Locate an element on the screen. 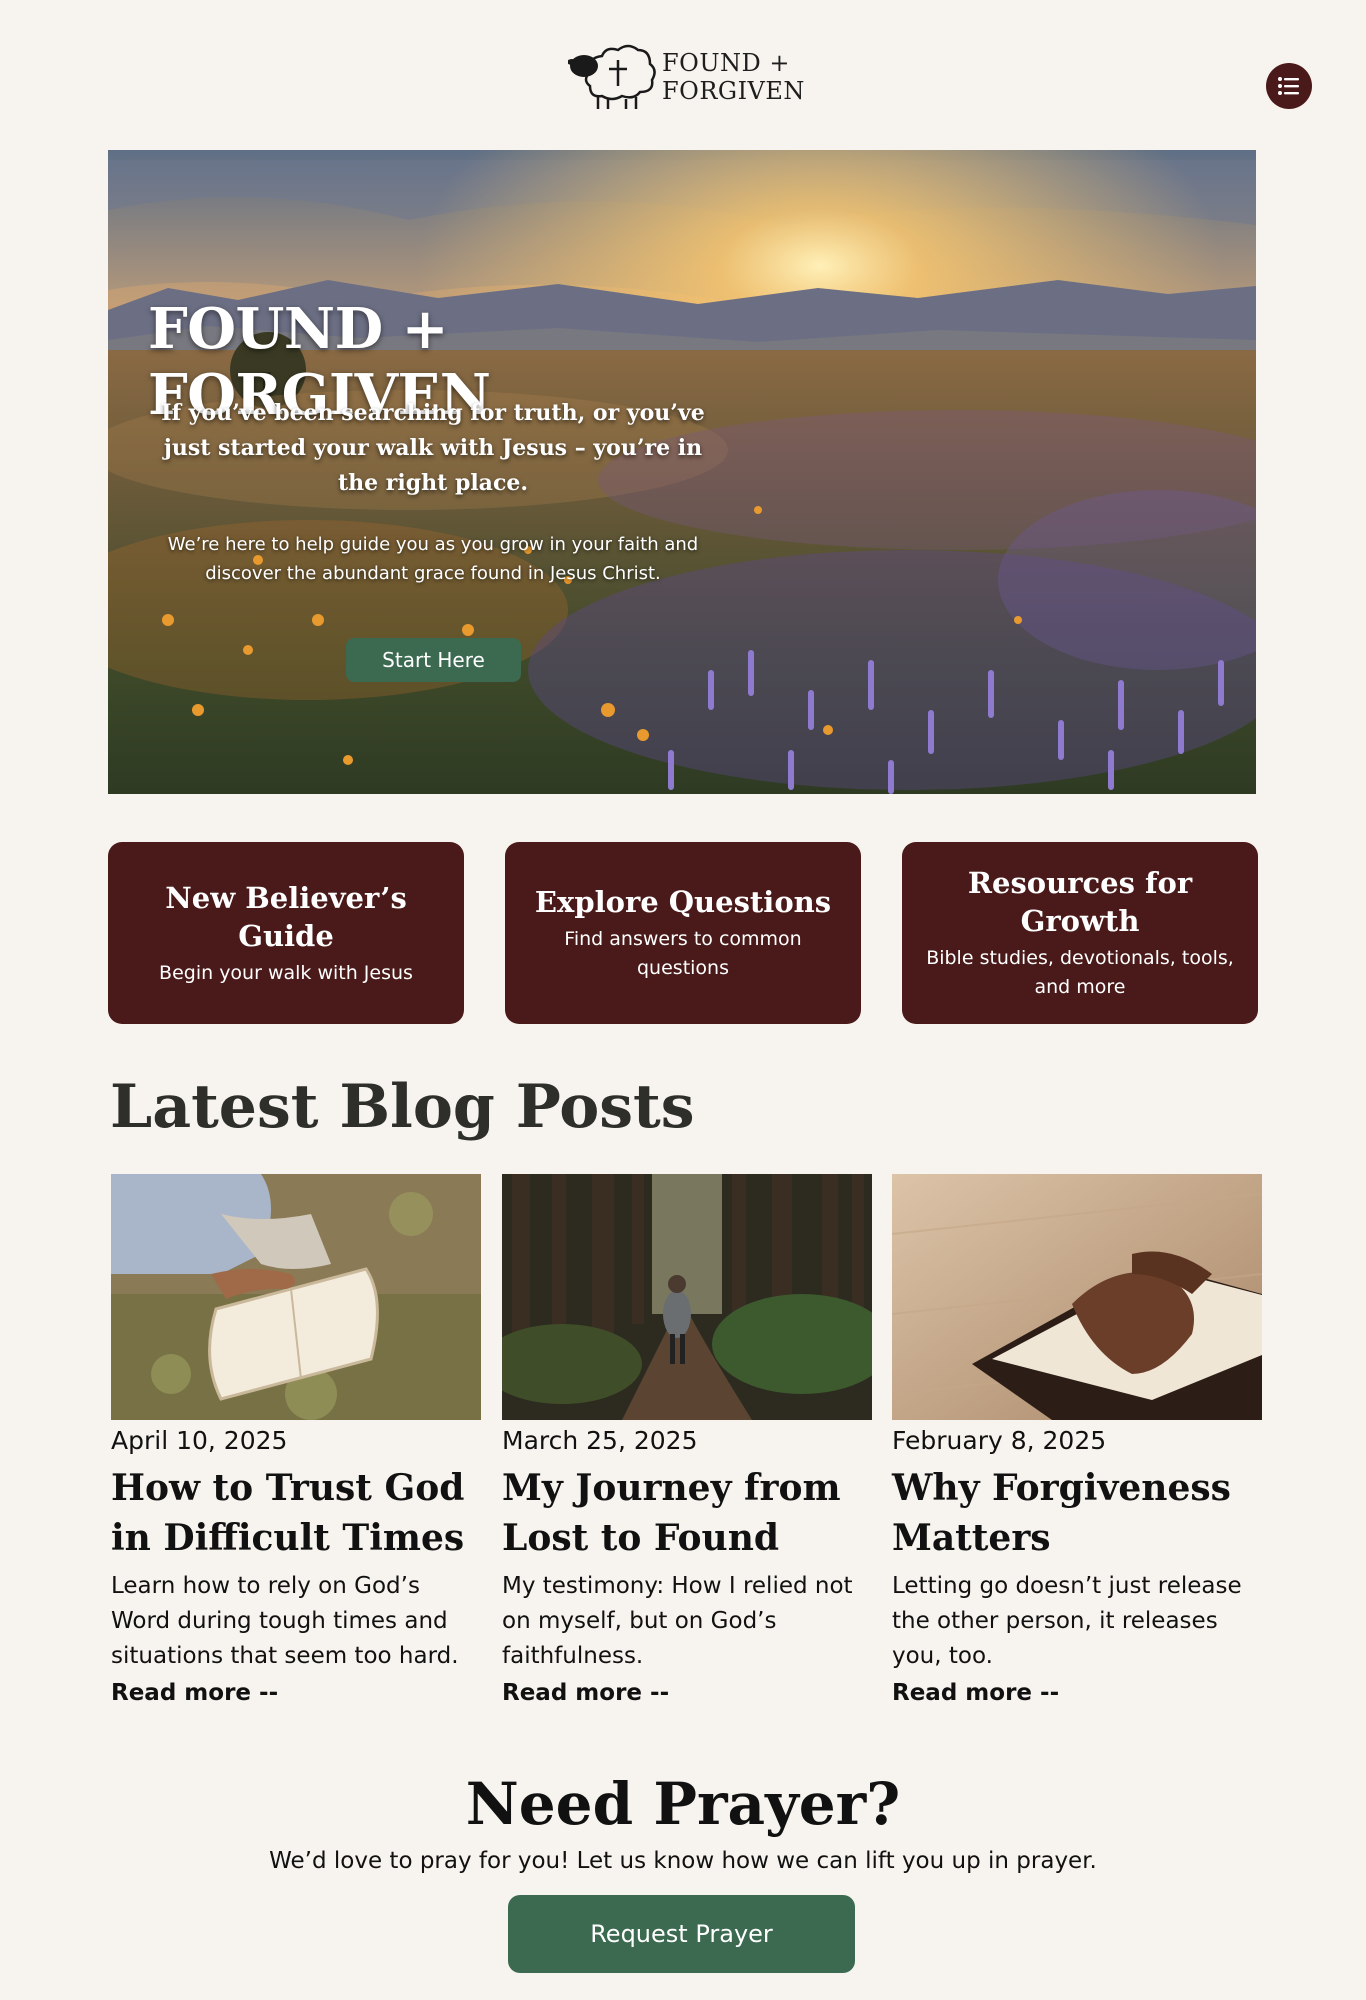 Image resolution: width=1366 pixels, height=2000 pixels. bible-on-grass-image is located at coordinates (296, 1297).